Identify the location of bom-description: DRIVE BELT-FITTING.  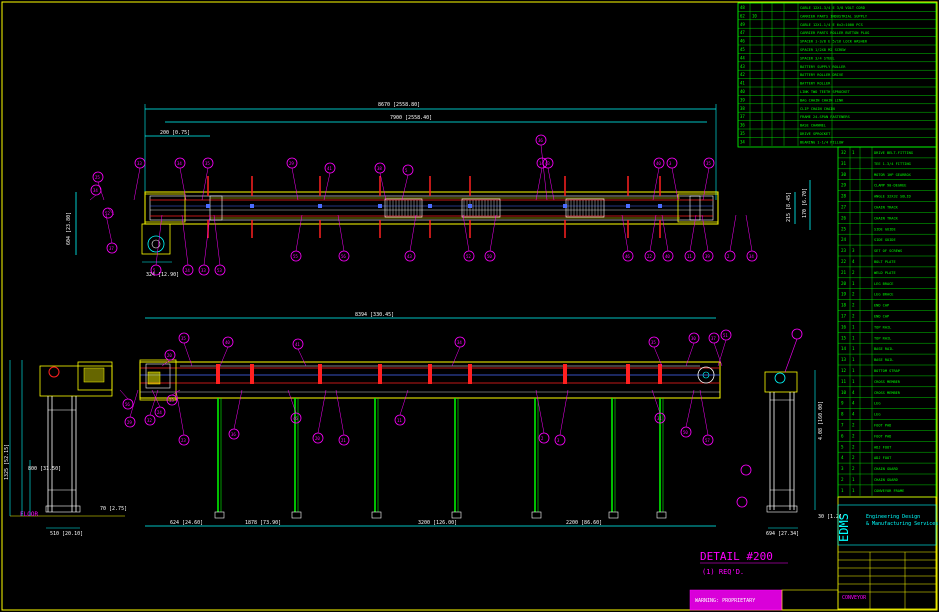
(893, 153).